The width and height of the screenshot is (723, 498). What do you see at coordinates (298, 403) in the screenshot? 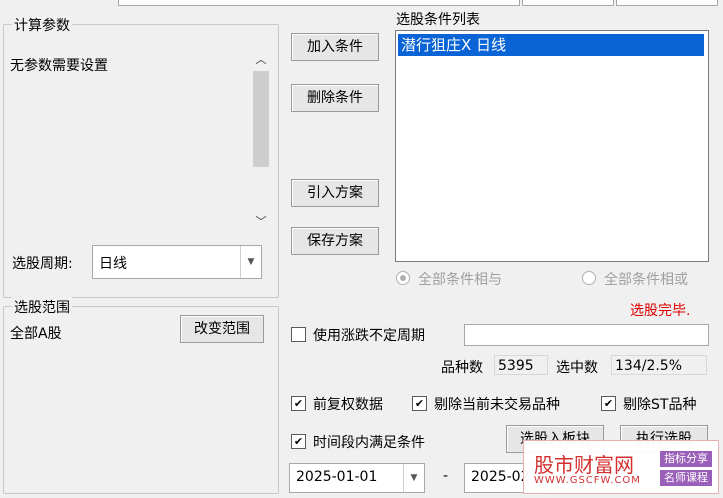
I see `forward-adjust-checkbox: ✔` at bounding box center [298, 403].